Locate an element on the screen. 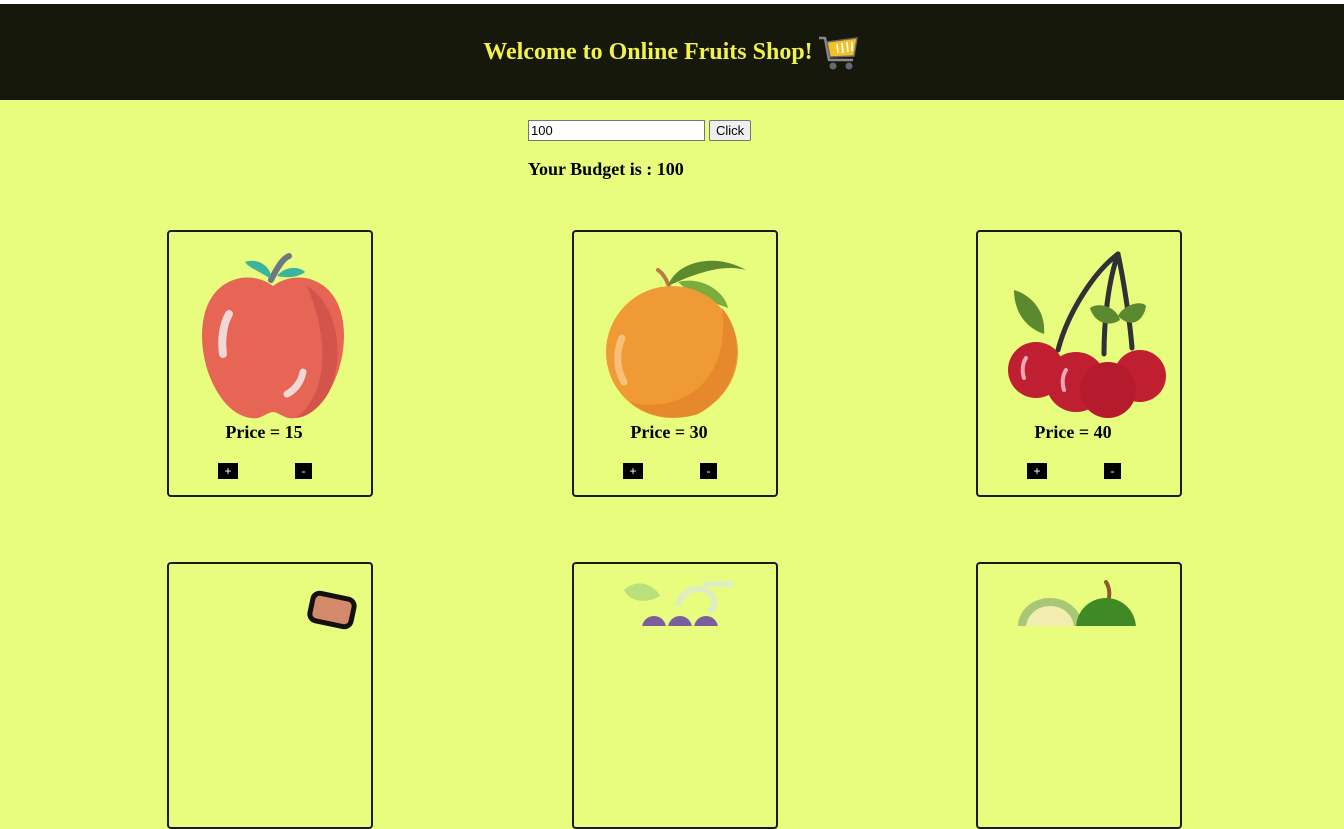 The image size is (1344, 829). budget-display: Your Budget is : 100 is located at coordinates (606, 169).